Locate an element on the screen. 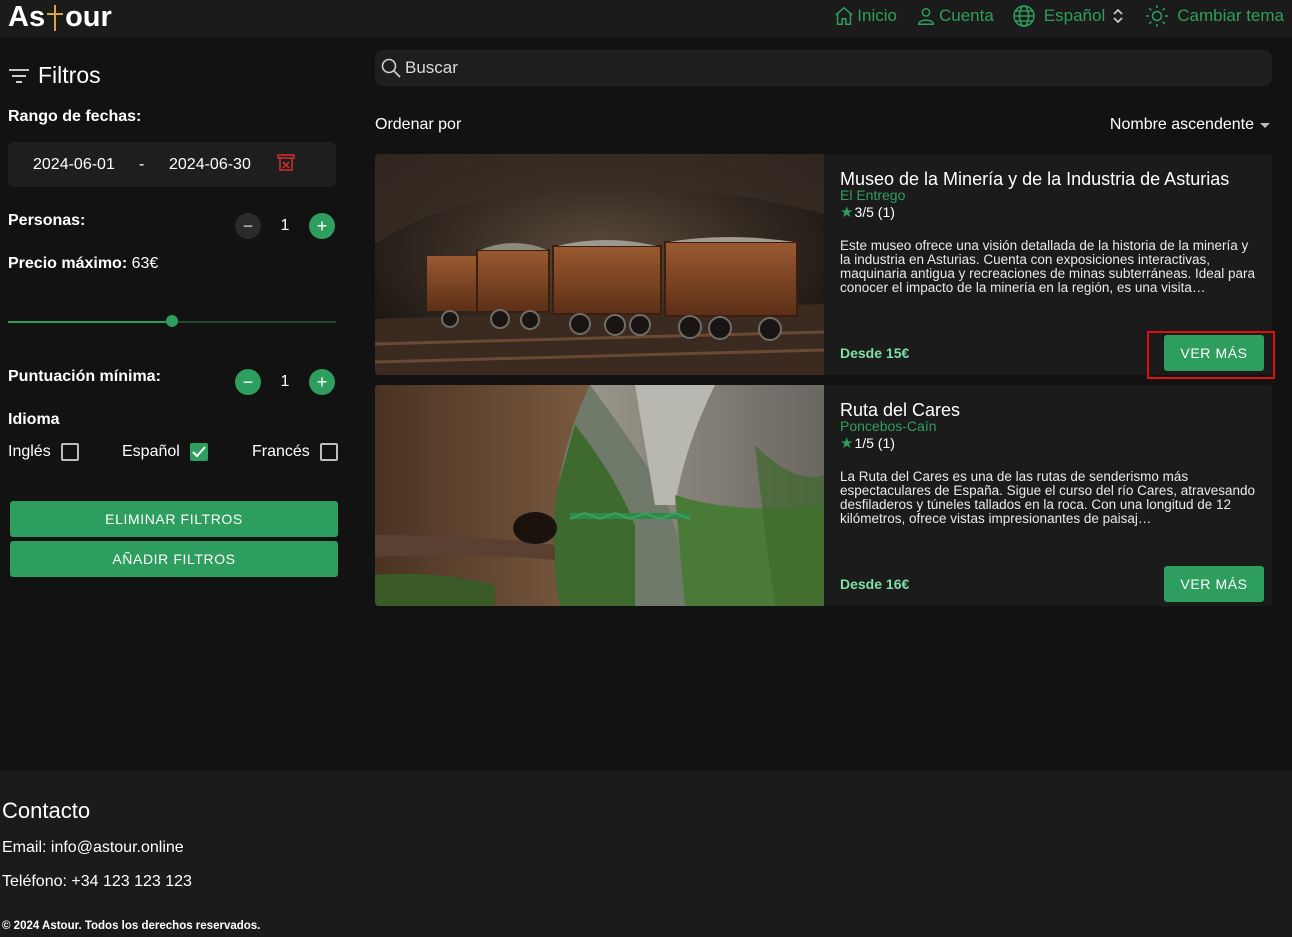  card-rating: ★ 3/5 (1) is located at coordinates (867, 212).